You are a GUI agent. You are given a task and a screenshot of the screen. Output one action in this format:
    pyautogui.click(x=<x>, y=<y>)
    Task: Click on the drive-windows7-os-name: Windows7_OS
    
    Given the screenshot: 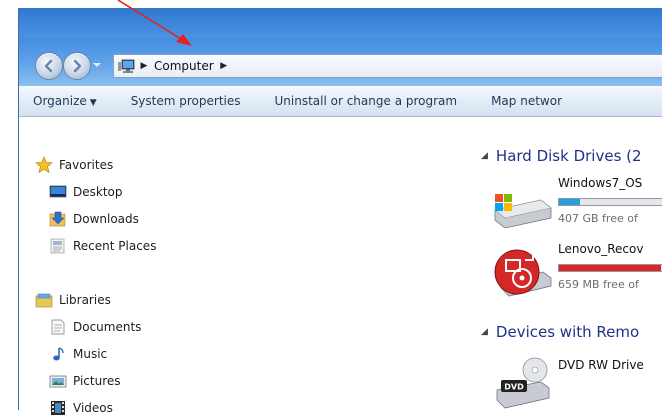 What is the action you would take?
    pyautogui.click(x=600, y=183)
    